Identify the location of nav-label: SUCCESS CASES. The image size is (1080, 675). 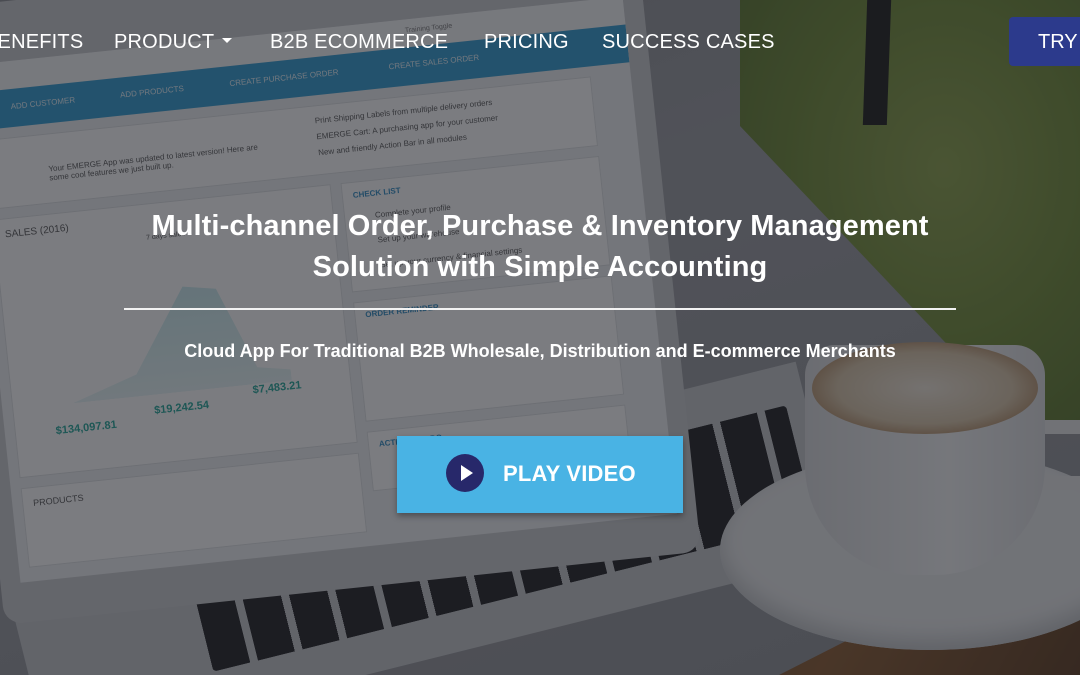
(688, 42).